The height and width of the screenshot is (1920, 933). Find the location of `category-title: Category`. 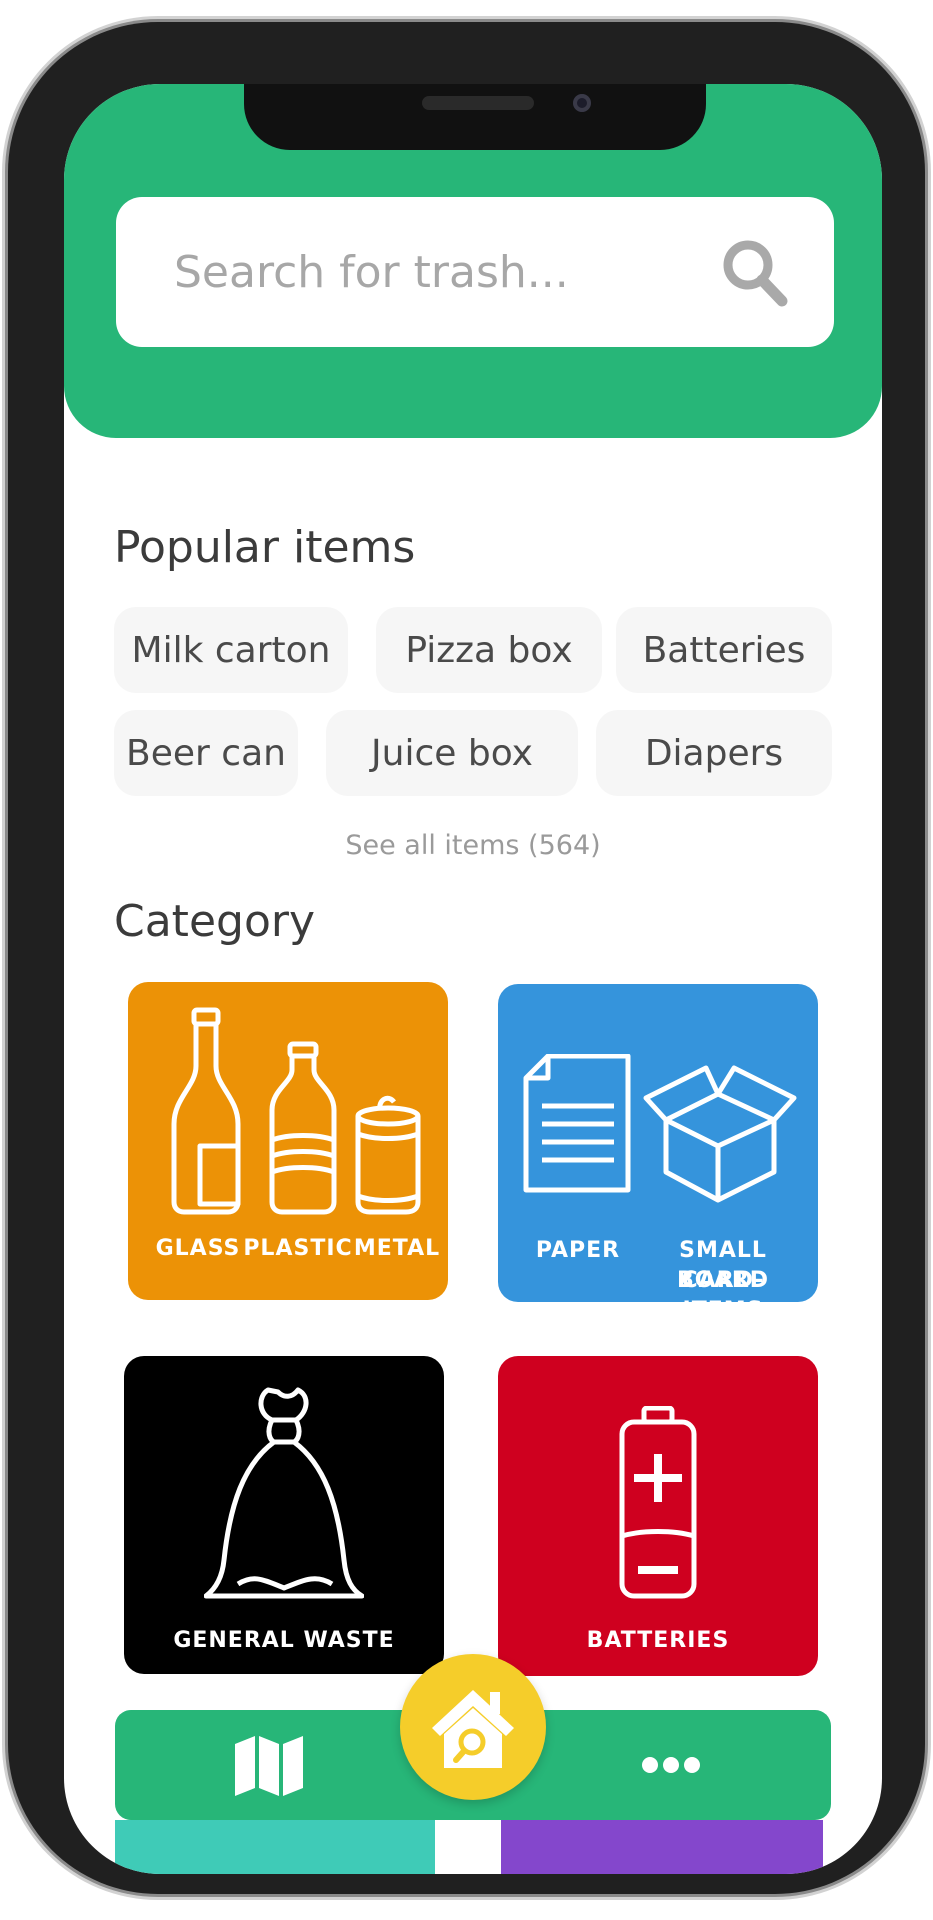

category-title: Category is located at coordinates (214, 921).